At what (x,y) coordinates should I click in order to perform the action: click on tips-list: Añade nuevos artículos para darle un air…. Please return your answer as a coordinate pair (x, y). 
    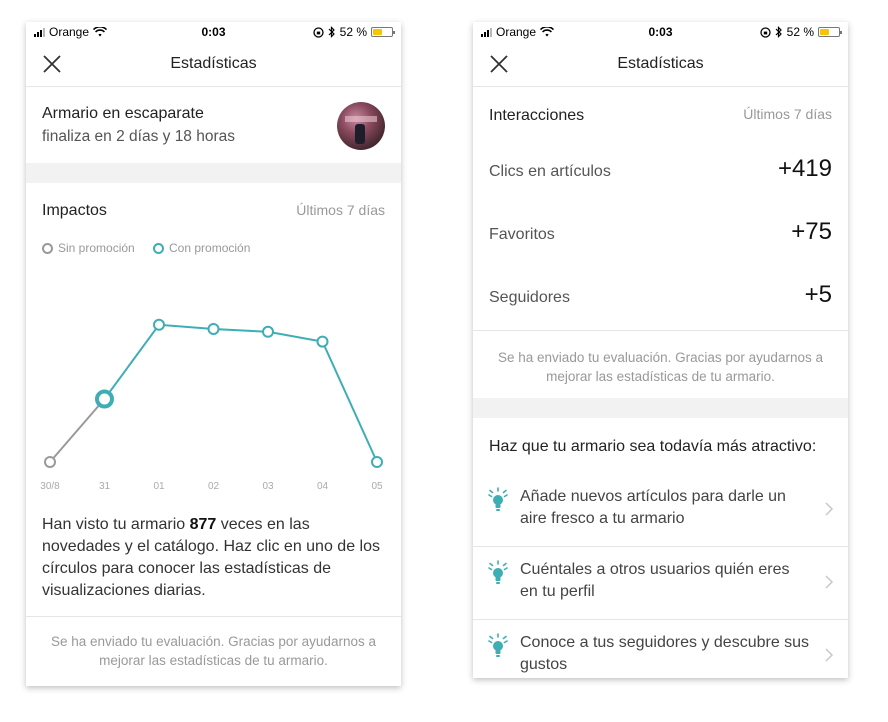
    Looking at the image, I should click on (660, 576).